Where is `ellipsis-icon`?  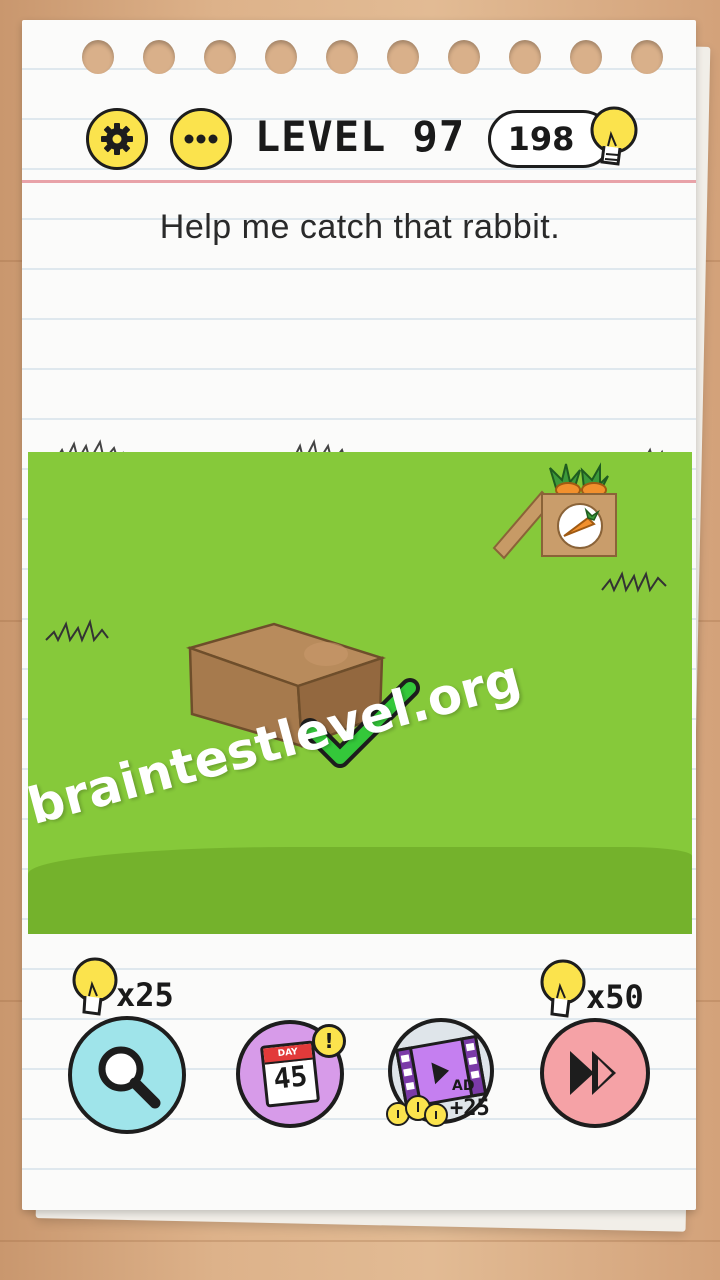 ellipsis-icon is located at coordinates (201, 139).